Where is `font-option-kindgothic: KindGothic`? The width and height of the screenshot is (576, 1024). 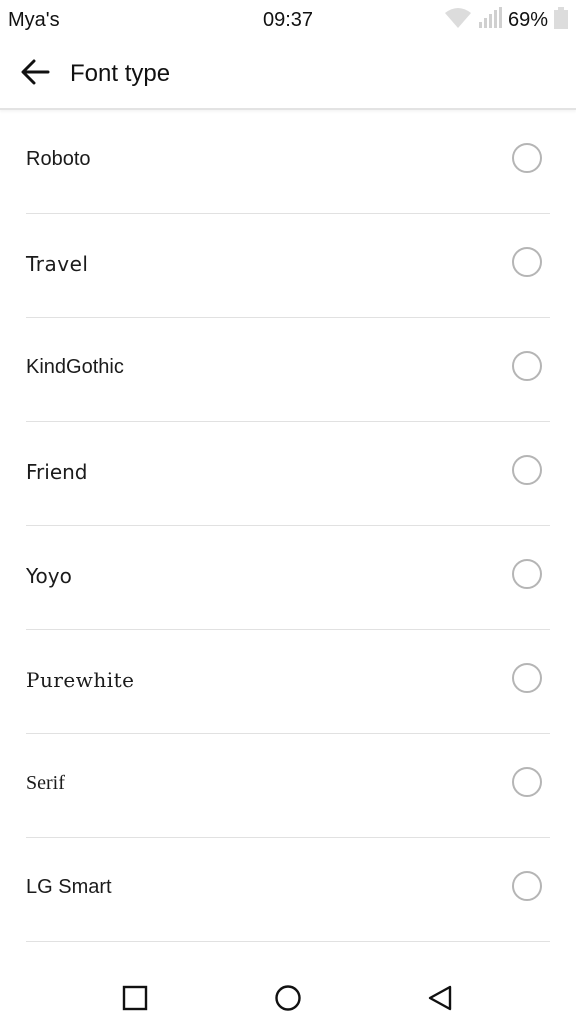 font-option-kindgothic: KindGothic is located at coordinates (288, 370).